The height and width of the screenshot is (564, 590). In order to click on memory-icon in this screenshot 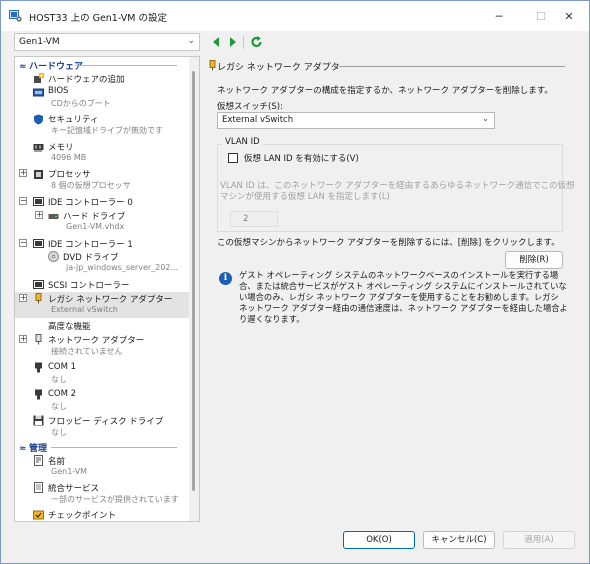, I will do `click(38, 148)`.